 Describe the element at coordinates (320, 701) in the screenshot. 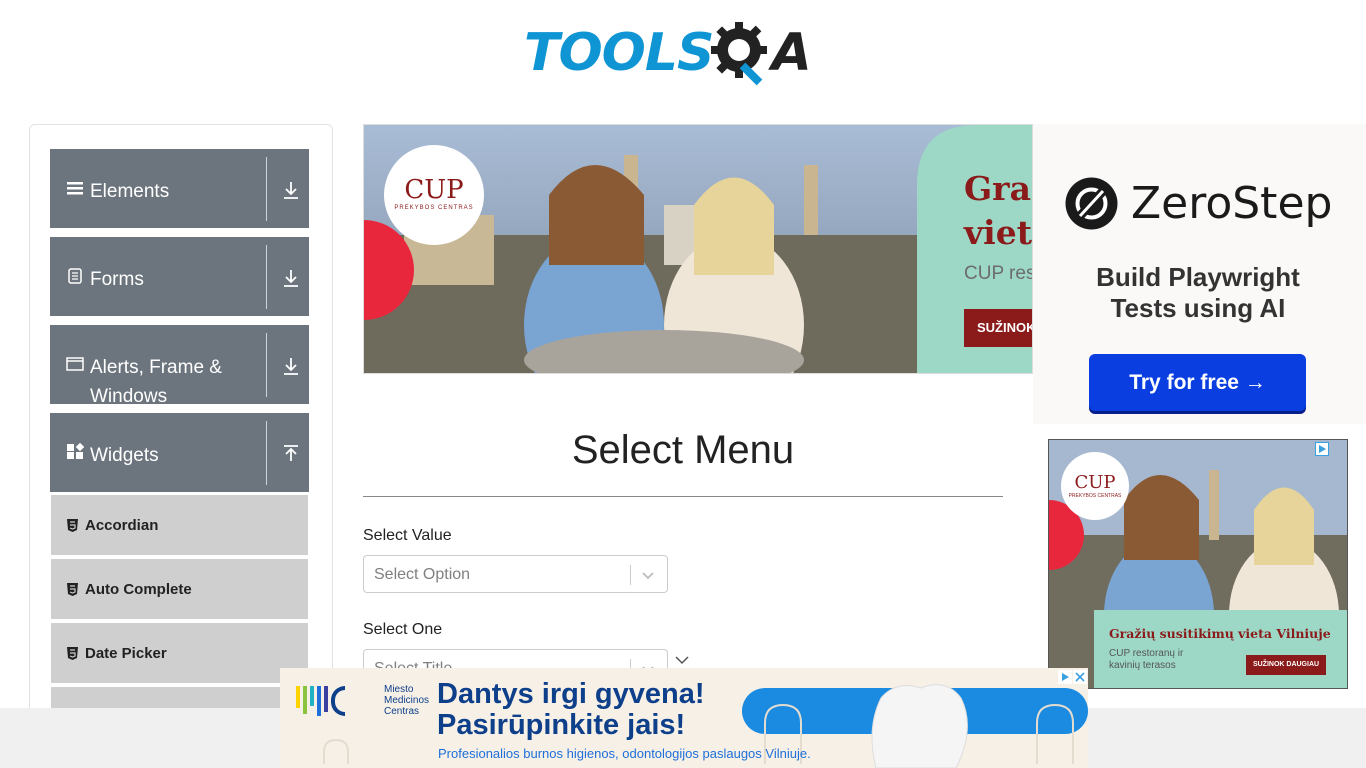

I see `mmc-logo-bars` at that location.